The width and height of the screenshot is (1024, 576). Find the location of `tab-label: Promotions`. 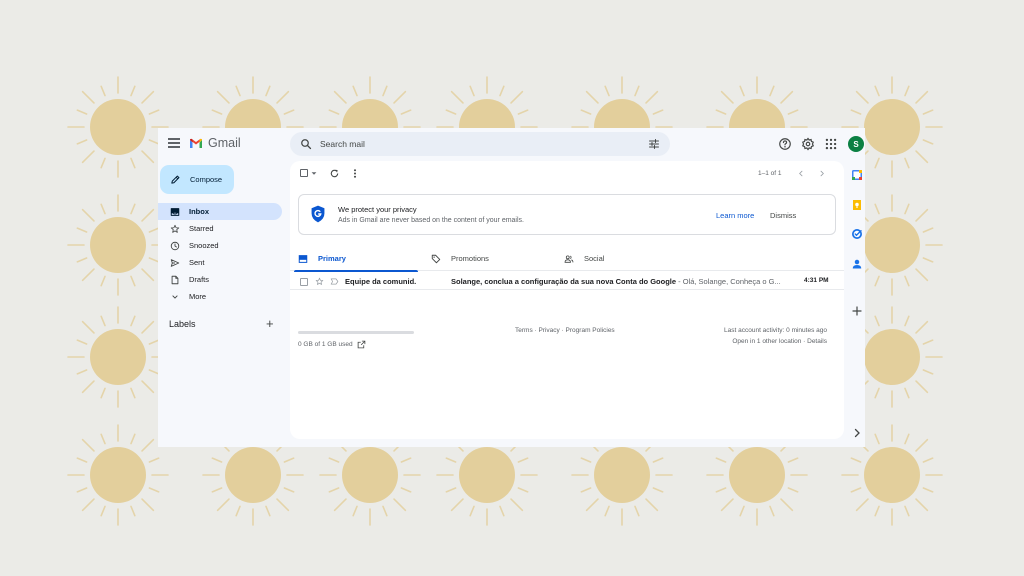

tab-label: Promotions is located at coordinates (470, 258).